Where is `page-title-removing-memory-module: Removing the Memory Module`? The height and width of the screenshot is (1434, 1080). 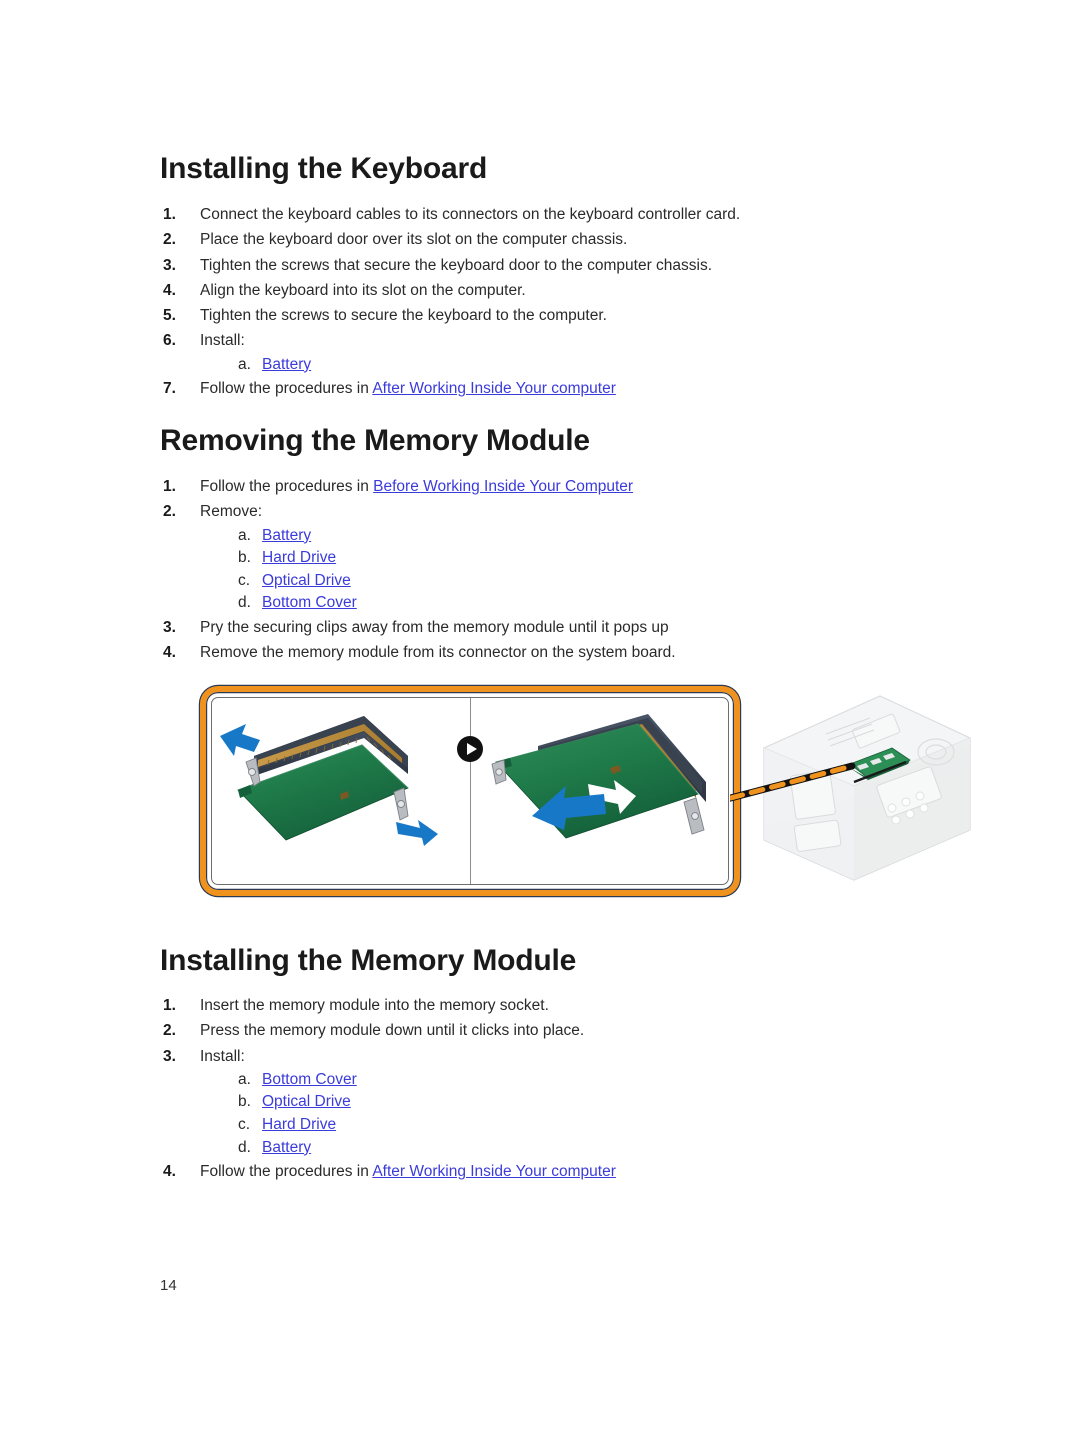
page-title-removing-memory-module: Removing the Memory Module is located at coordinates (375, 440).